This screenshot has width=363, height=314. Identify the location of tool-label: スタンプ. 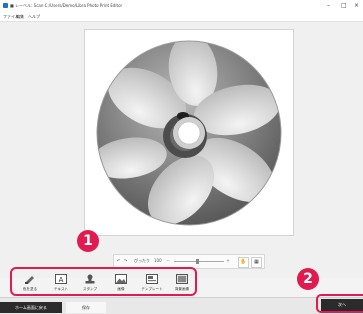
(90, 289).